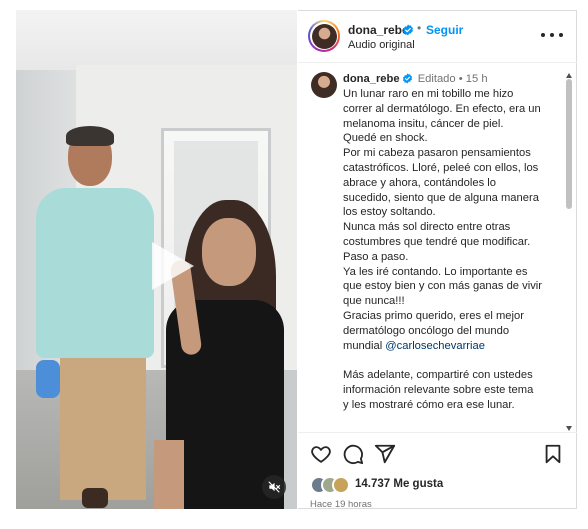  Describe the element at coordinates (372, 484) in the screenshot. I see `likes-count: 14.737` at that location.